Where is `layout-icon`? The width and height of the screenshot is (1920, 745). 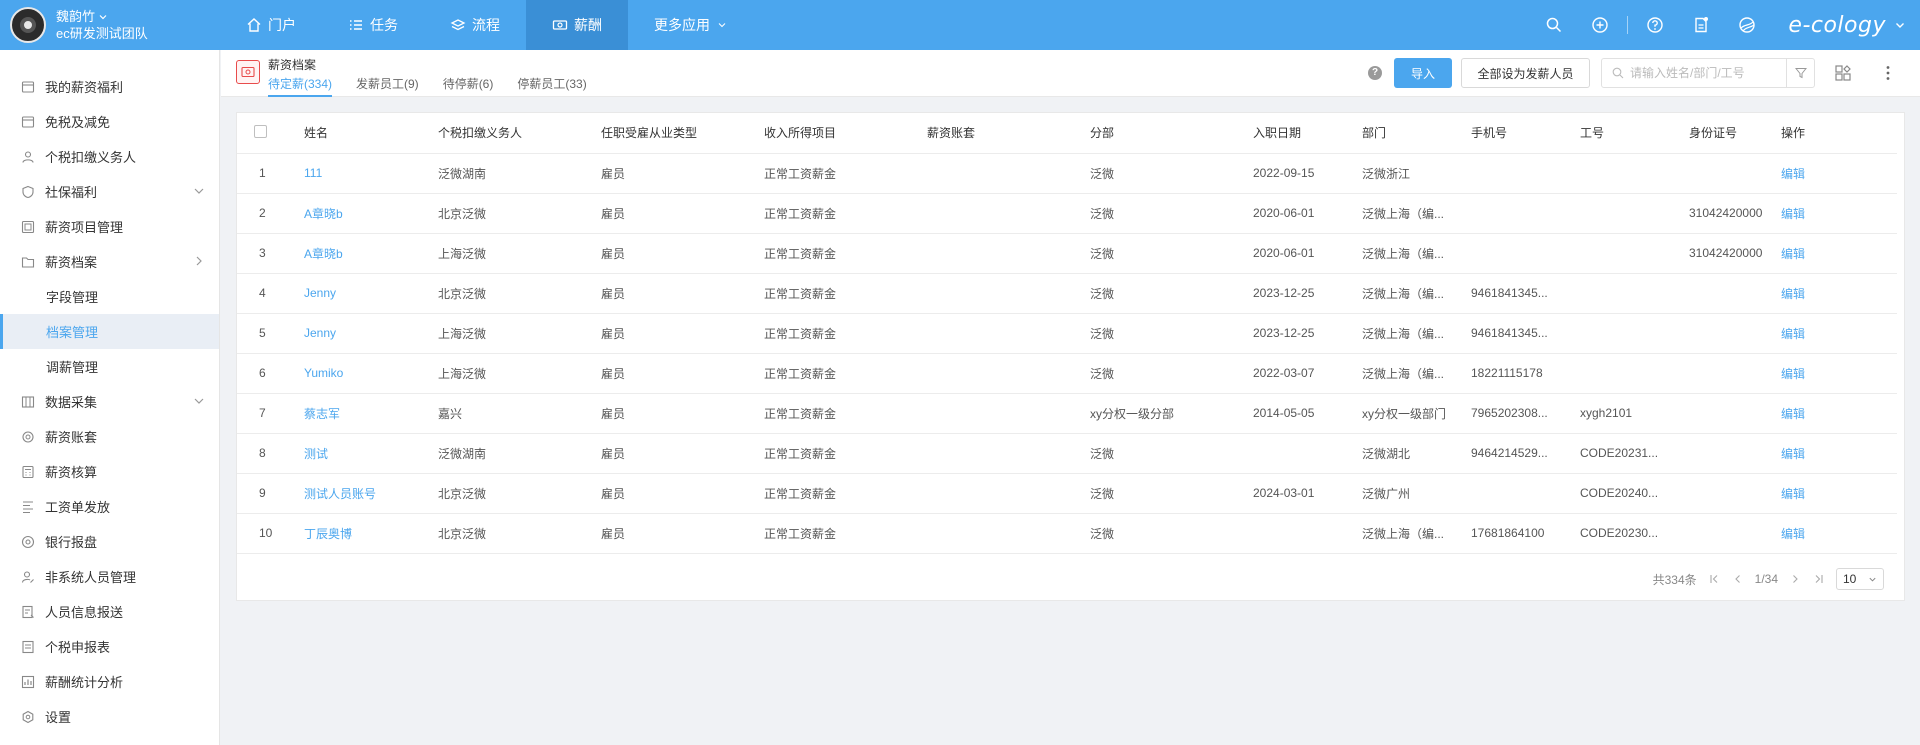
layout-icon is located at coordinates (1843, 73).